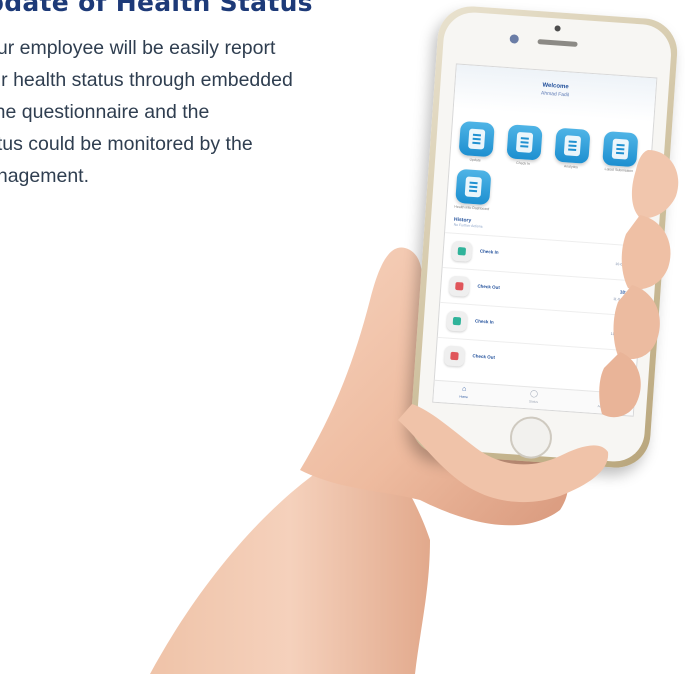 This screenshot has height=674, width=685. Describe the element at coordinates (503, 453) in the screenshot. I see `thumb-shape` at that location.